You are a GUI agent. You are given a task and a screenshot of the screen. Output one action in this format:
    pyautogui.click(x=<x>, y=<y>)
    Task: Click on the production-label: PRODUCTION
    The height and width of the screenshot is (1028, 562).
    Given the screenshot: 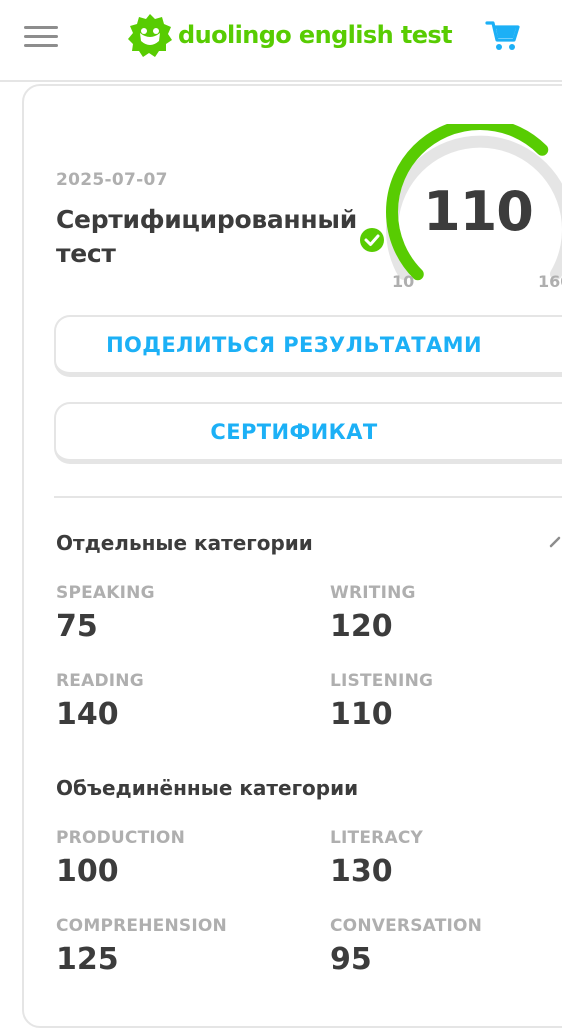 What is the action you would take?
    pyautogui.click(x=120, y=838)
    